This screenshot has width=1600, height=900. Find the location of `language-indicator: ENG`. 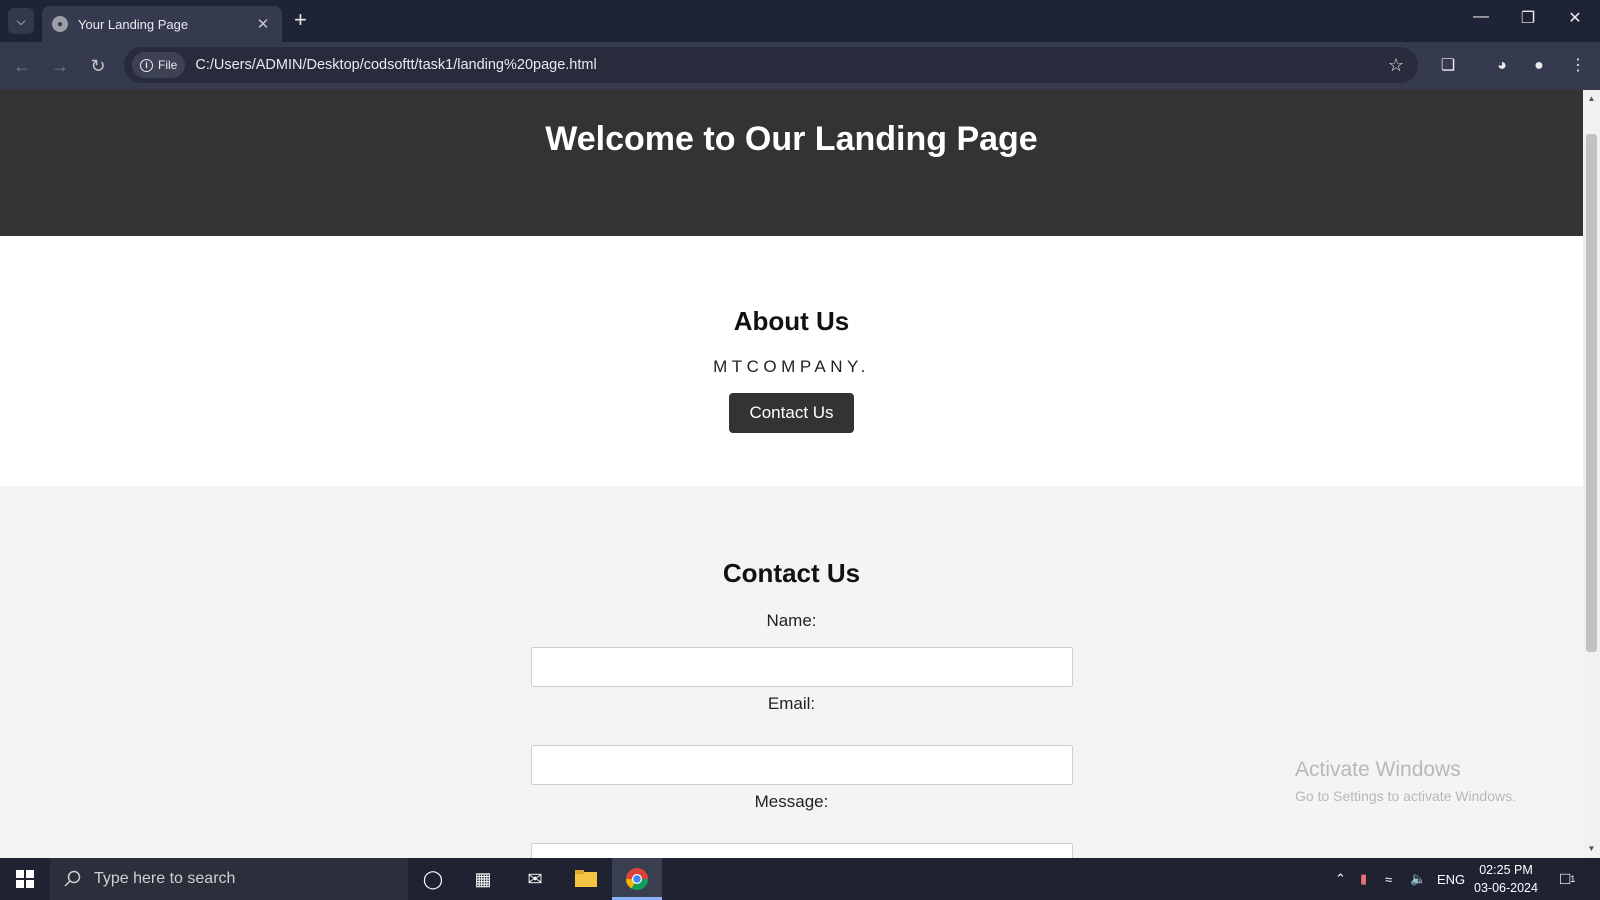

language-indicator: ENG is located at coordinates (1451, 879).